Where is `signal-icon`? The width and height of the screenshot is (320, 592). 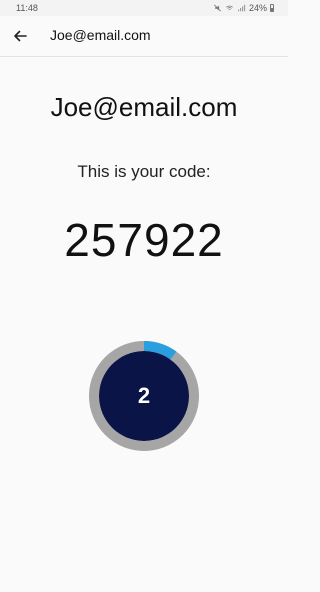
signal-icon is located at coordinates (242, 8).